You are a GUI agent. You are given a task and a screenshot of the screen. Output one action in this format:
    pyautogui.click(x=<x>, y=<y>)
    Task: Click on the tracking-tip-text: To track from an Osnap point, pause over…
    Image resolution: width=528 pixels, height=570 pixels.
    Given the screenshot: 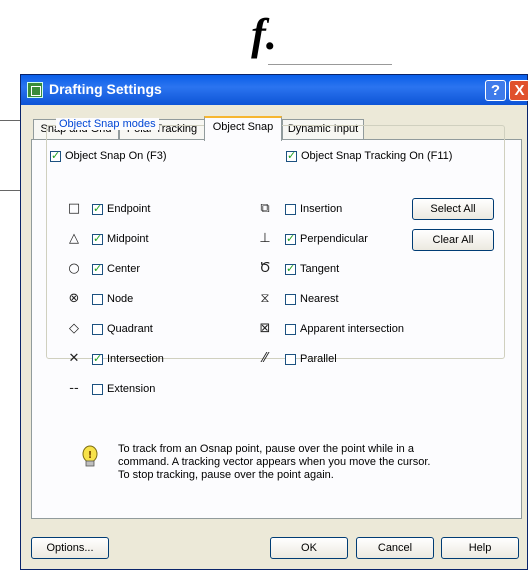 What is the action you would take?
    pyautogui.click(x=274, y=462)
    